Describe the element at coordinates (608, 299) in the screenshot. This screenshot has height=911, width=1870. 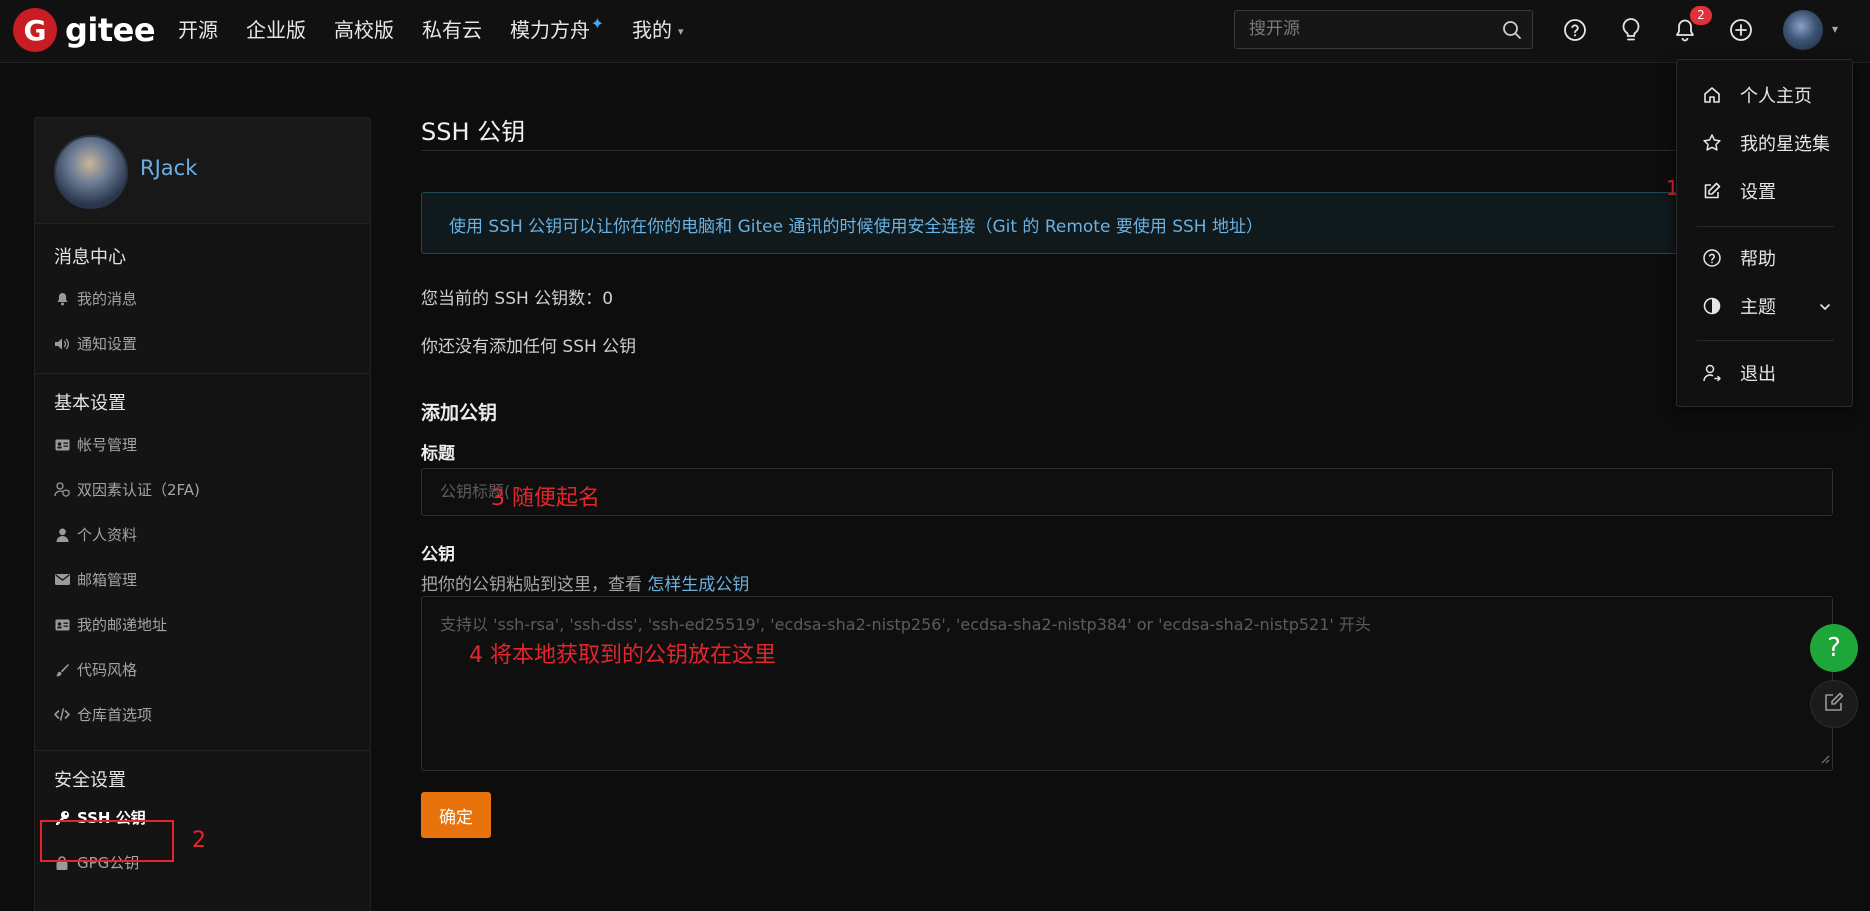
I see `ssh-key-count-value: 0` at that location.